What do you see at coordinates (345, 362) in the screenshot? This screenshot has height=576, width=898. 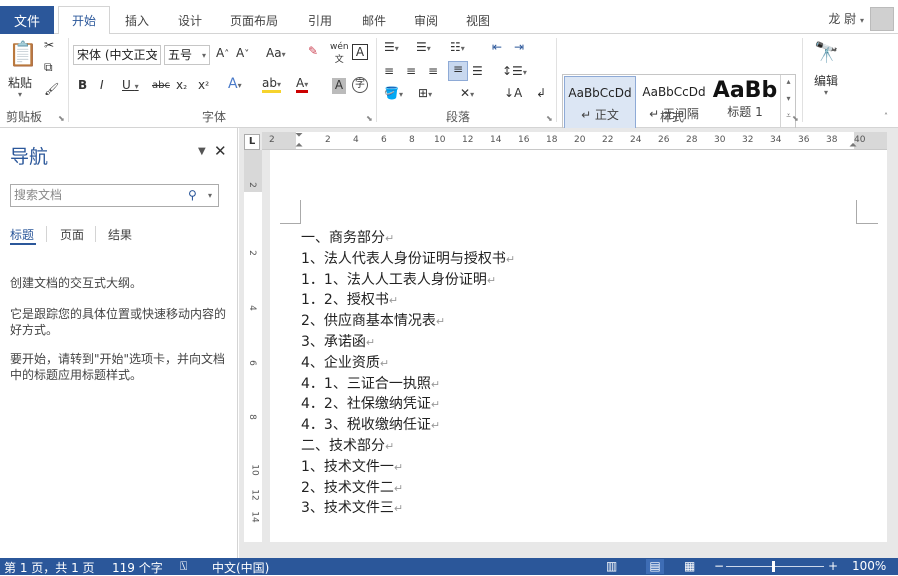 I see `doc-line: 4、企业资质↵` at bounding box center [345, 362].